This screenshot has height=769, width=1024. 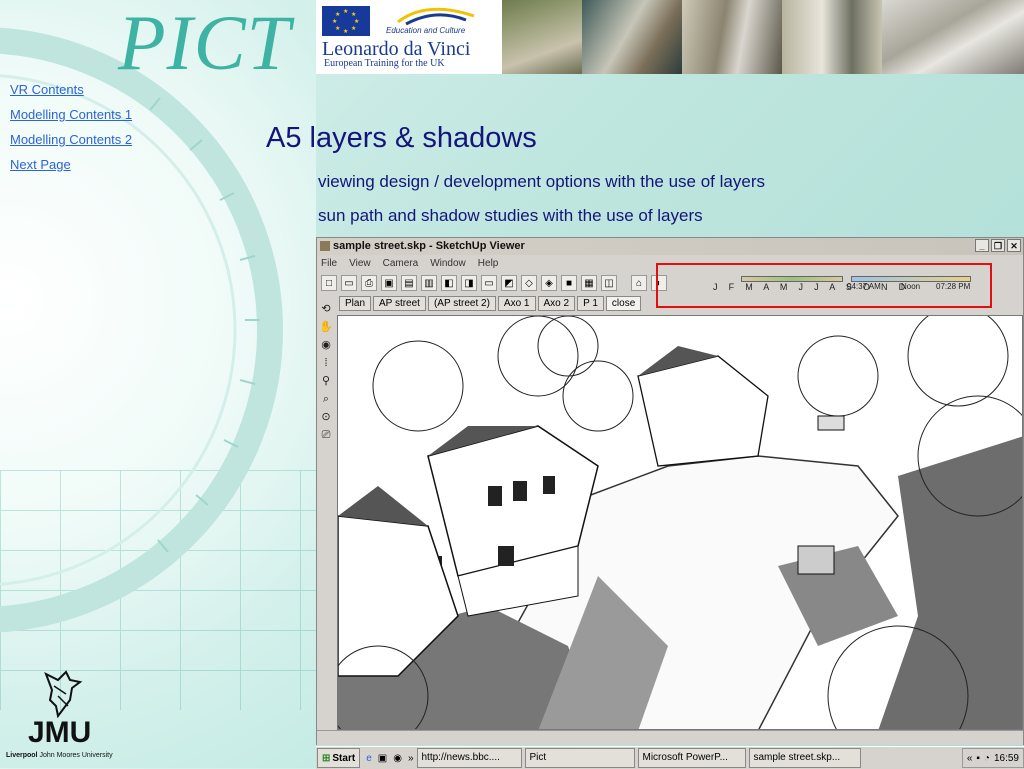 What do you see at coordinates (426, 30) in the screenshot?
I see `leonardo-tagline: Education and Culture` at bounding box center [426, 30].